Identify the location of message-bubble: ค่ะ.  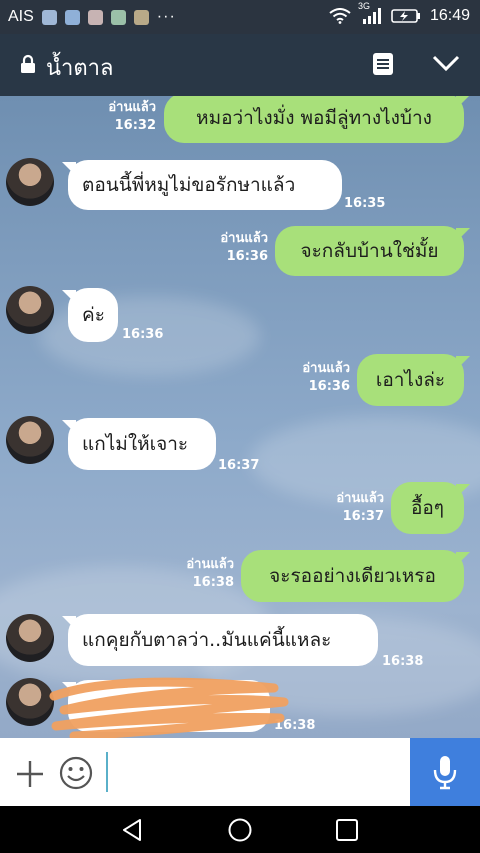
(93, 315).